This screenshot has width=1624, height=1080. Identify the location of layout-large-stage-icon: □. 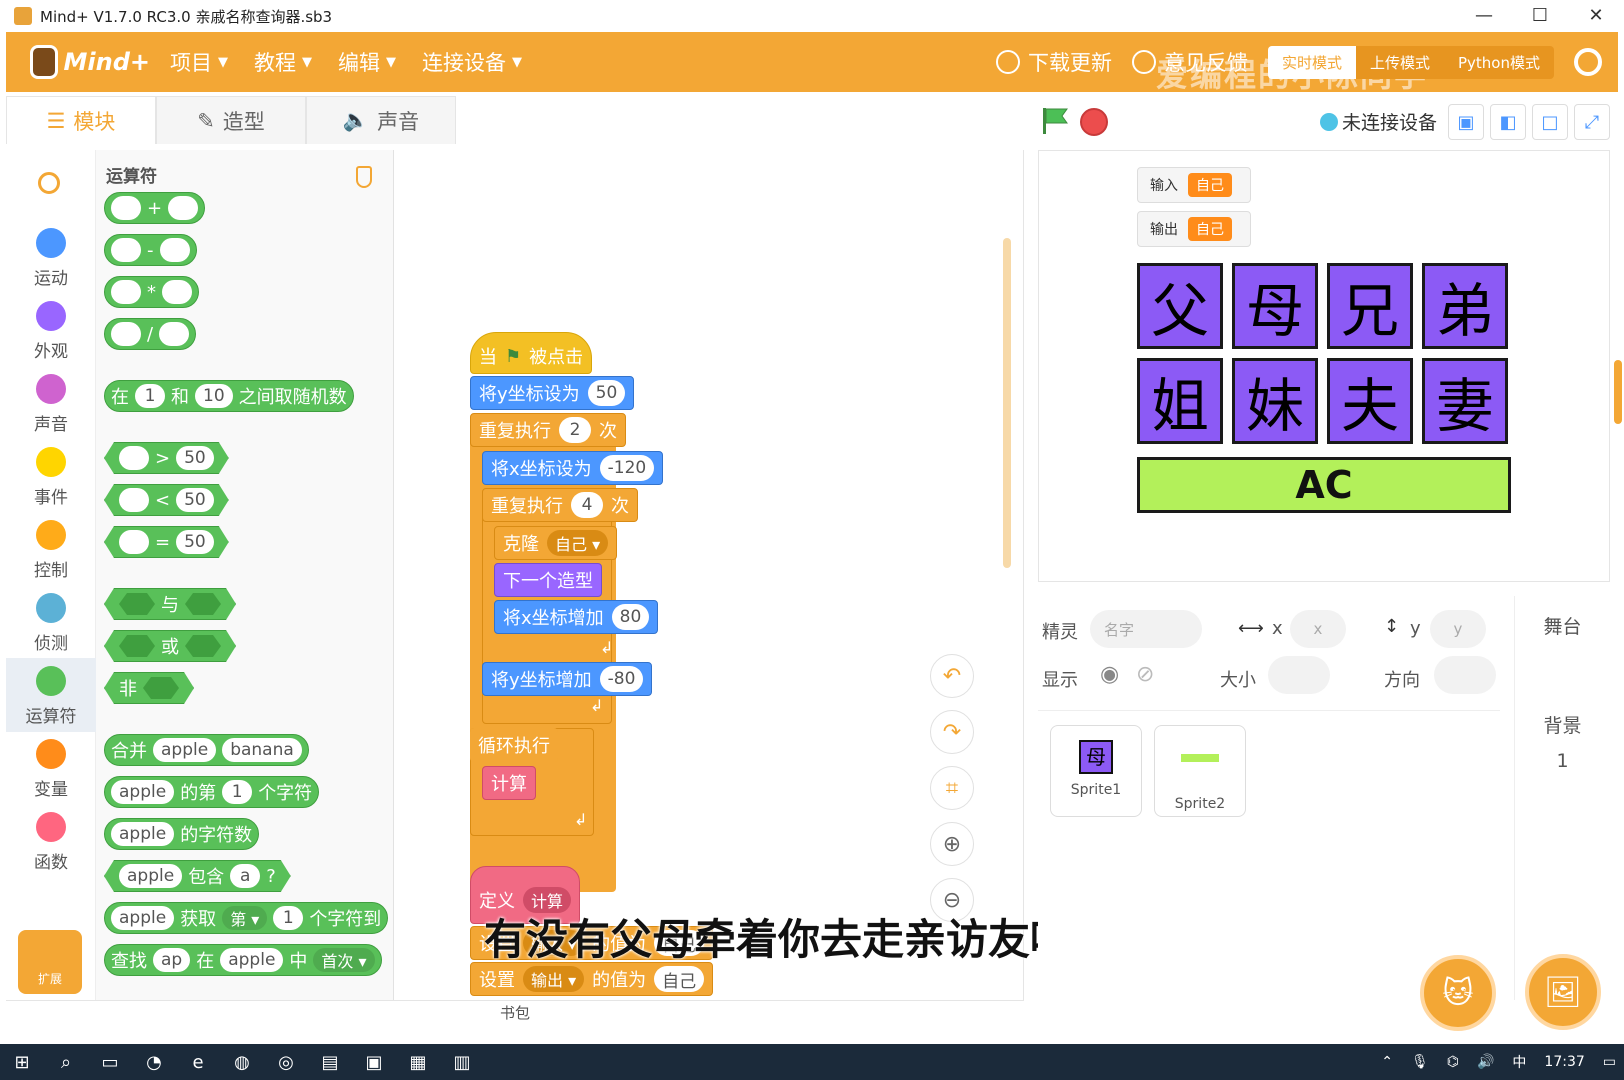
(1550, 122).